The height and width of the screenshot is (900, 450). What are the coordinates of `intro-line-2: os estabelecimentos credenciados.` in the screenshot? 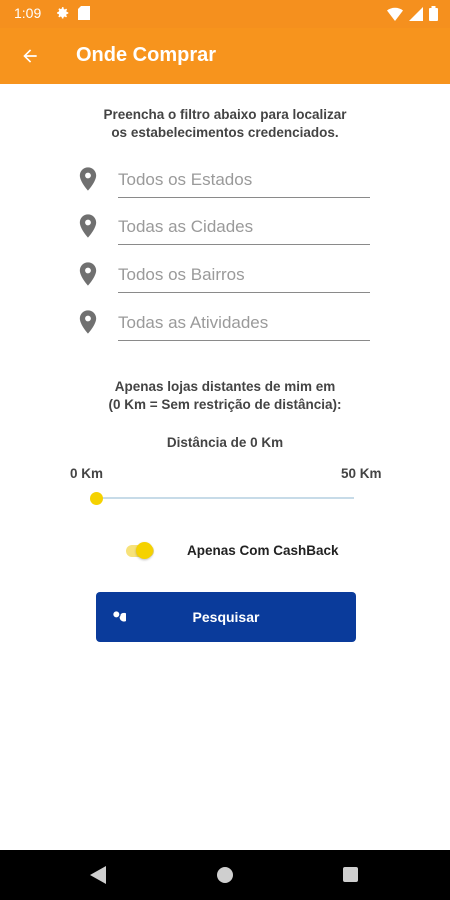 It's located at (225, 132).